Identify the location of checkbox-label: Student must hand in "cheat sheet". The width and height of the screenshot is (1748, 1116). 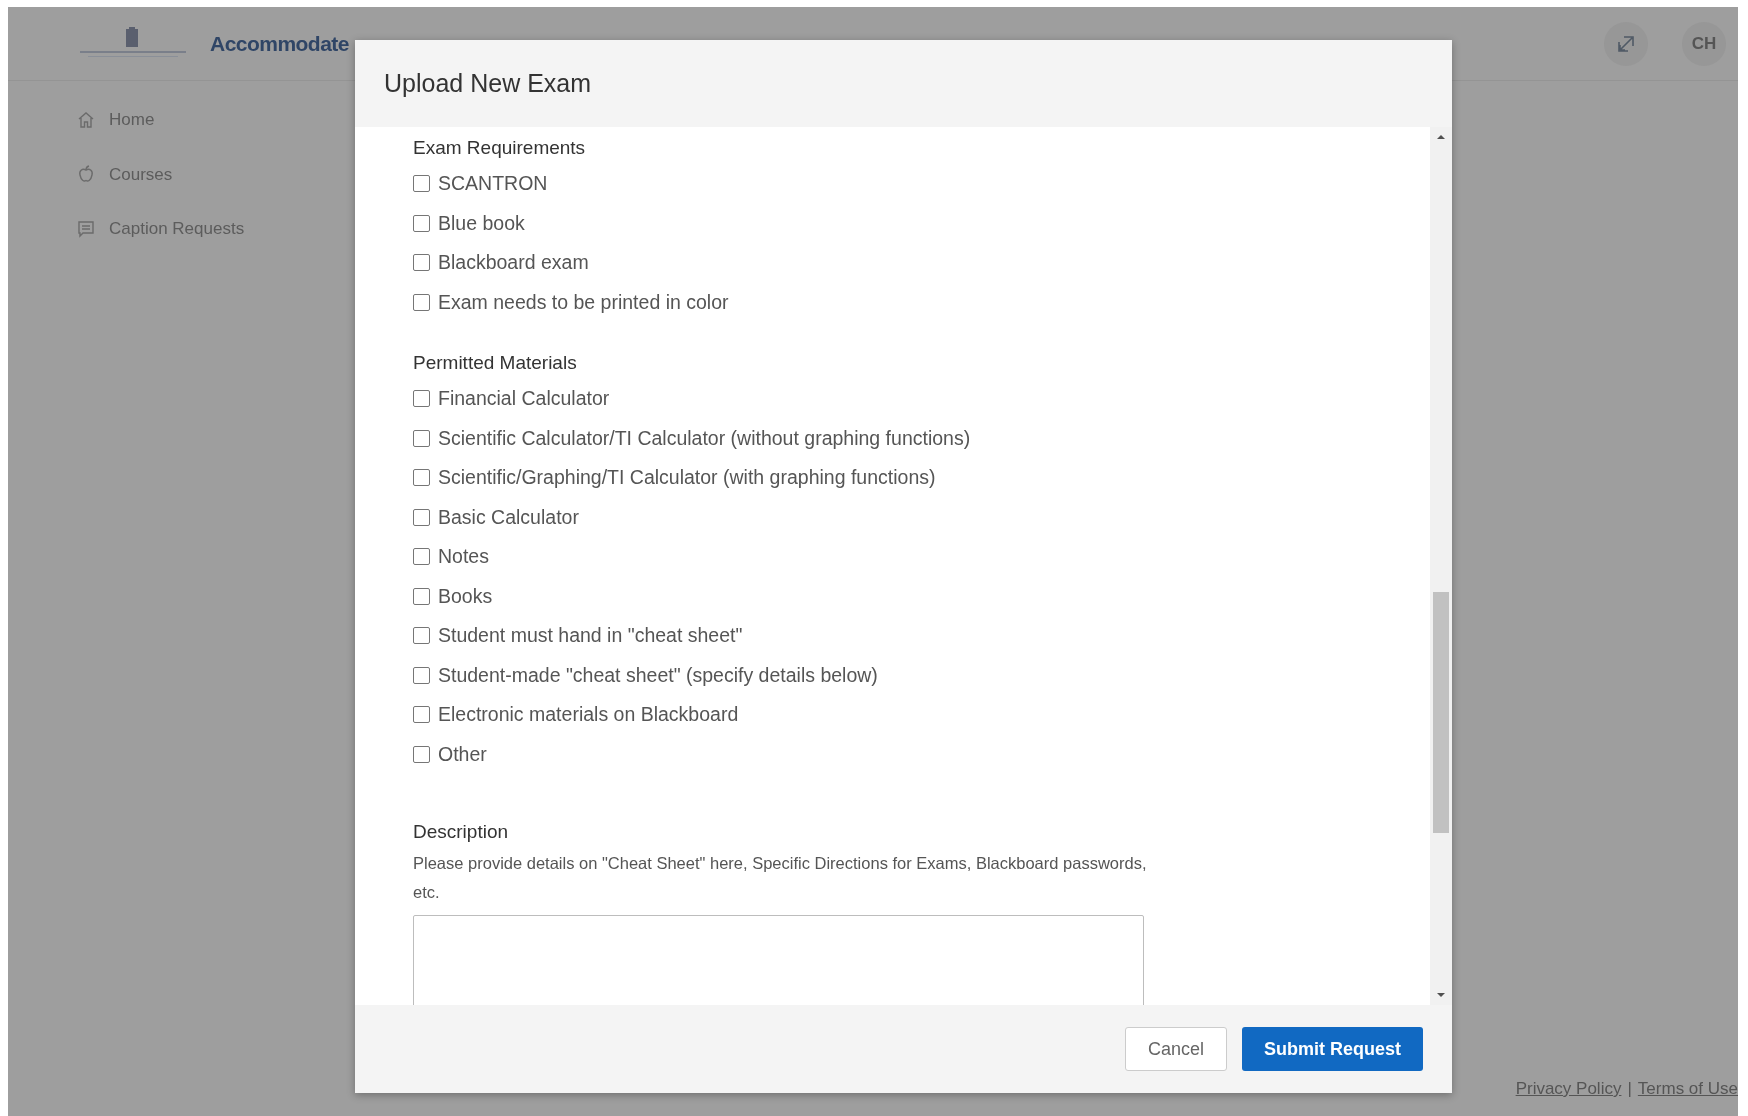
(590, 636).